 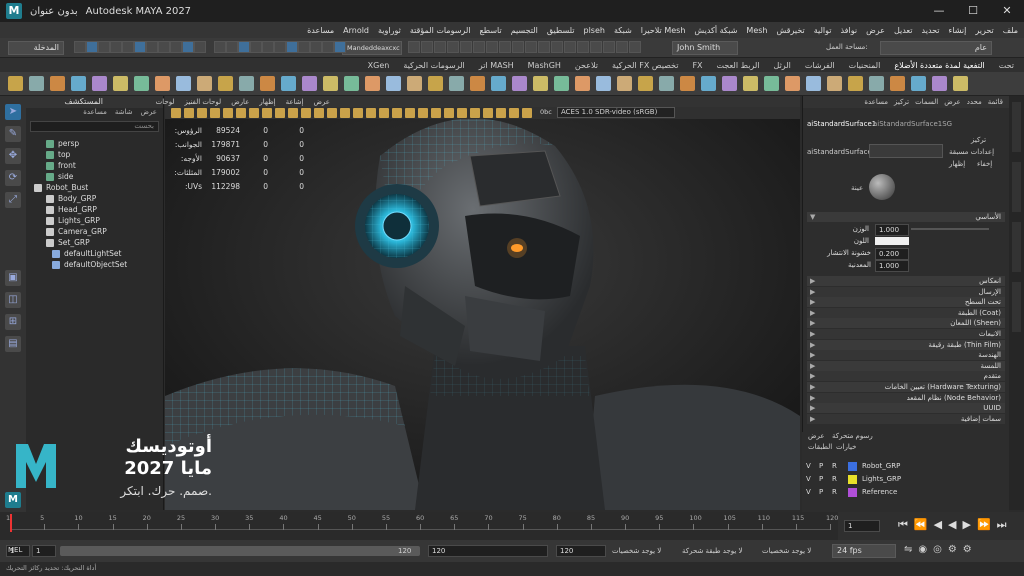 I want to click on menu-item-10: شبكة أكديش, so click(x=715, y=30).